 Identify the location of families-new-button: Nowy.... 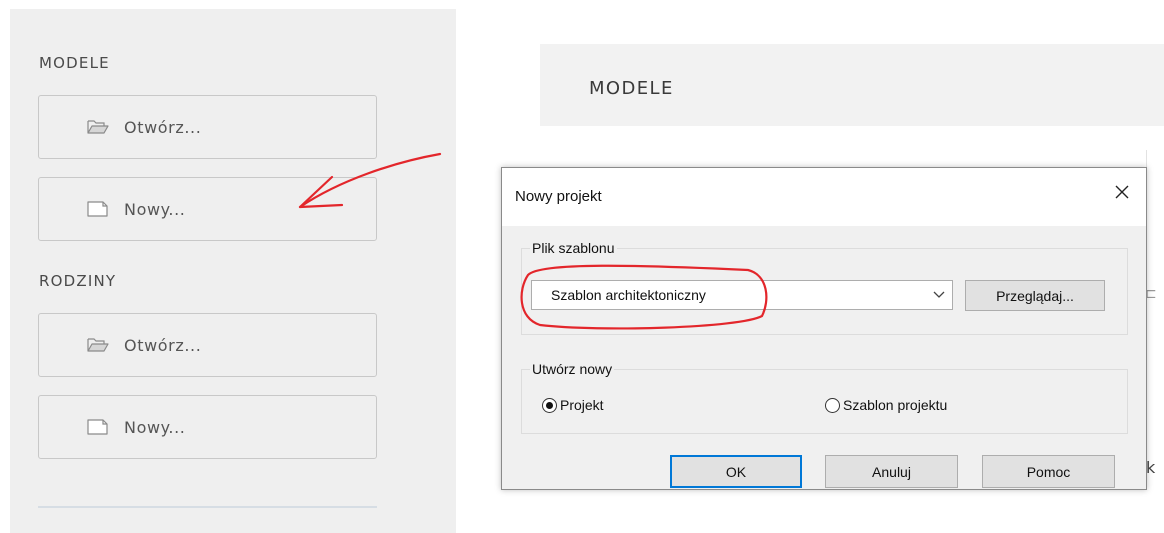
(207, 427).